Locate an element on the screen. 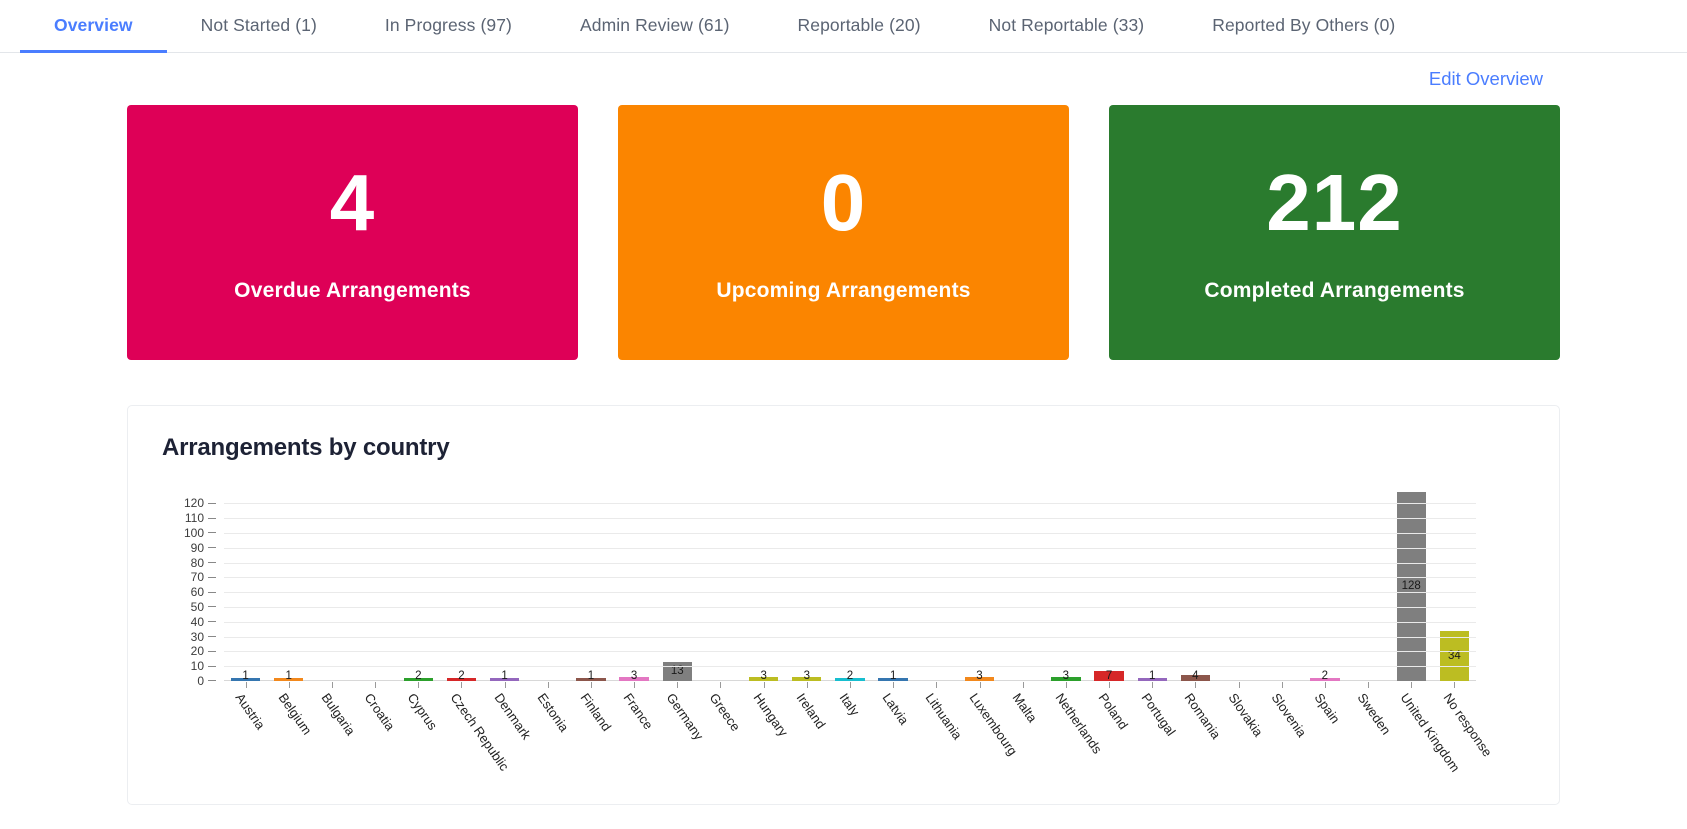 This screenshot has height=829, width=1687. bar-slot: 128 is located at coordinates (1411, 586).